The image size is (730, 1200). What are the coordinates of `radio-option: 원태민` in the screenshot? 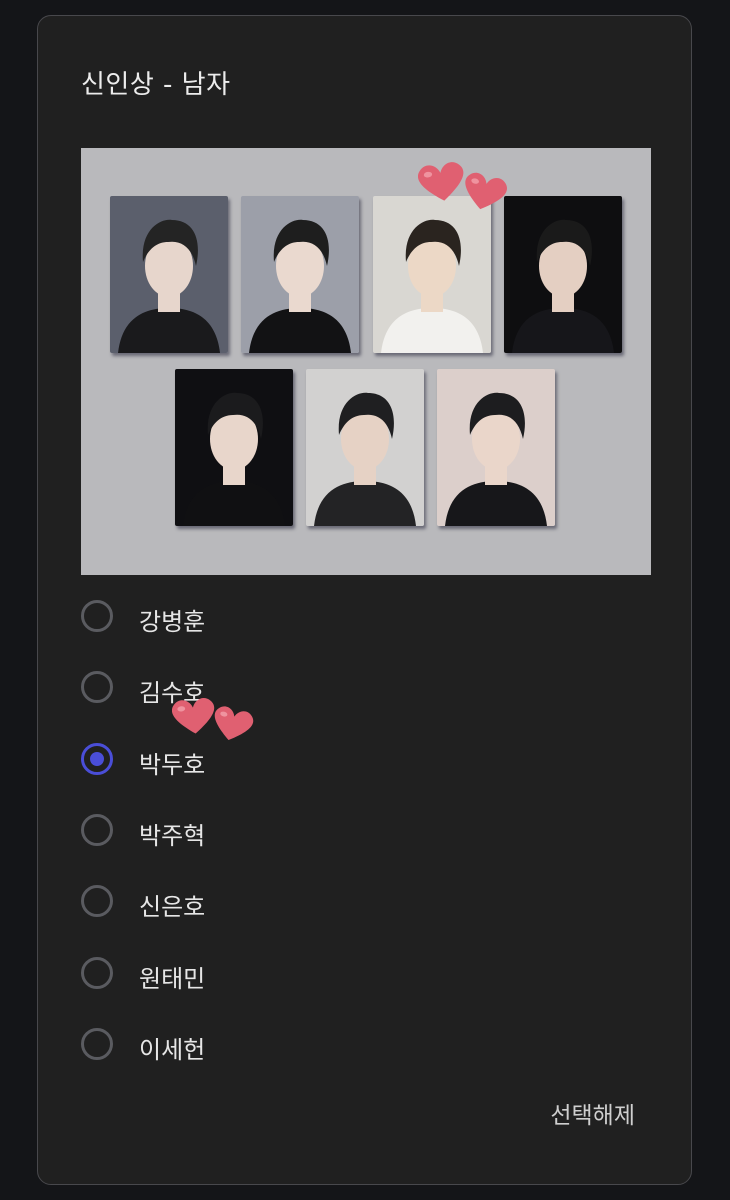 It's located at (231, 975).